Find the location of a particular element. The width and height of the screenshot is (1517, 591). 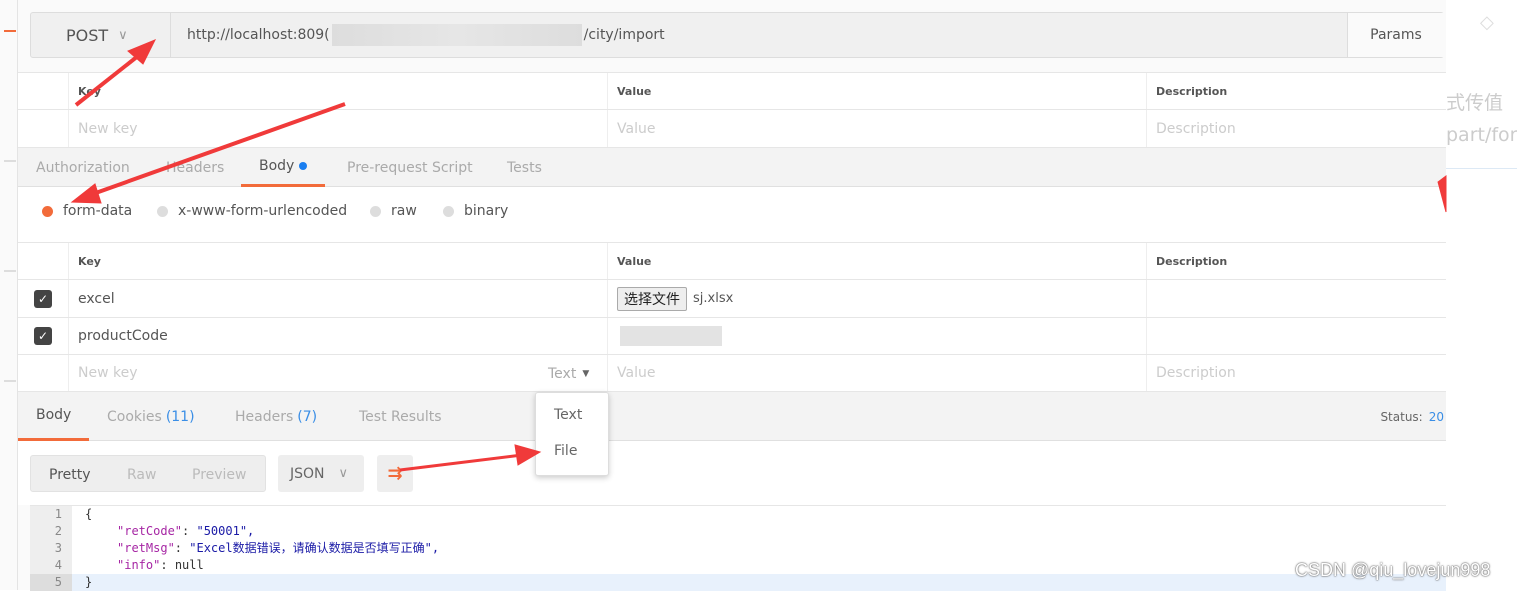

wrap-lines-icon: ⇉ is located at coordinates (395, 473).